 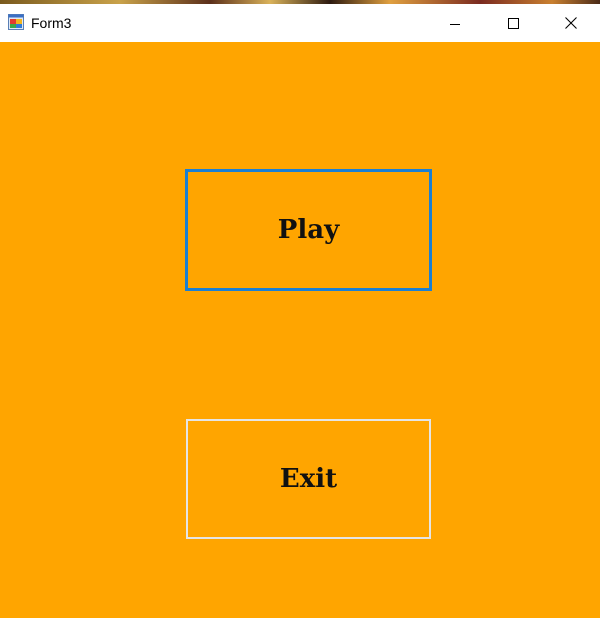 What do you see at coordinates (51, 23) in the screenshot?
I see `window-title: Form3` at bounding box center [51, 23].